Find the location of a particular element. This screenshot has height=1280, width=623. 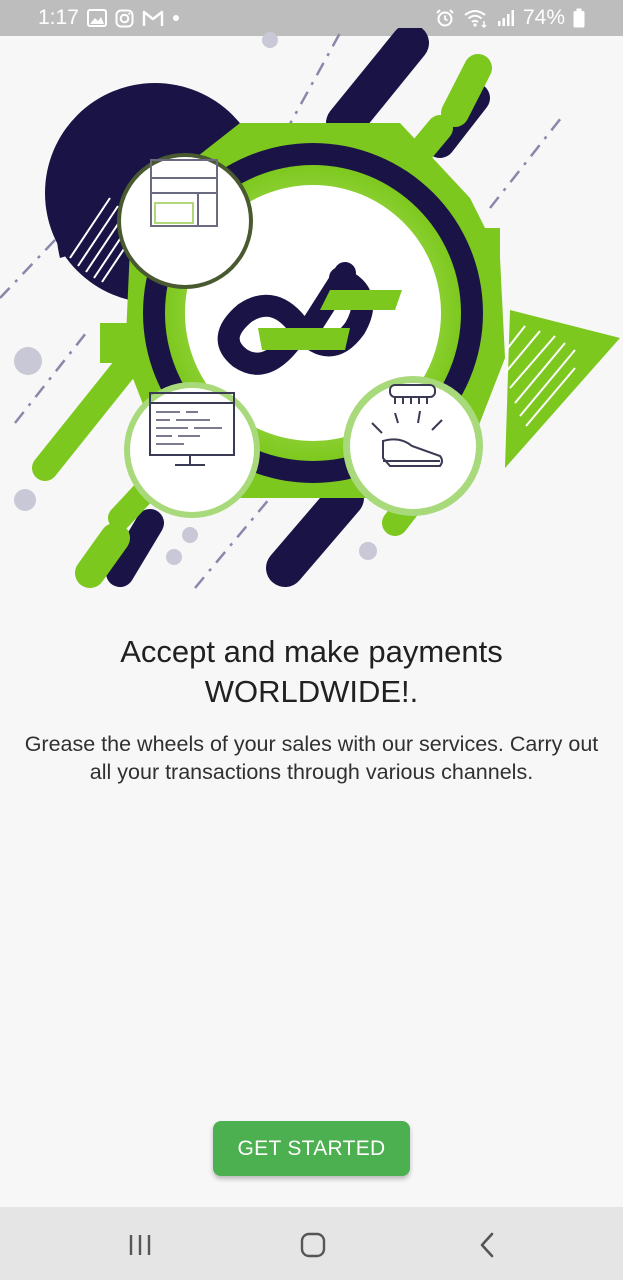

headline-line-2: WORLDWIDE!. is located at coordinates (311, 691).